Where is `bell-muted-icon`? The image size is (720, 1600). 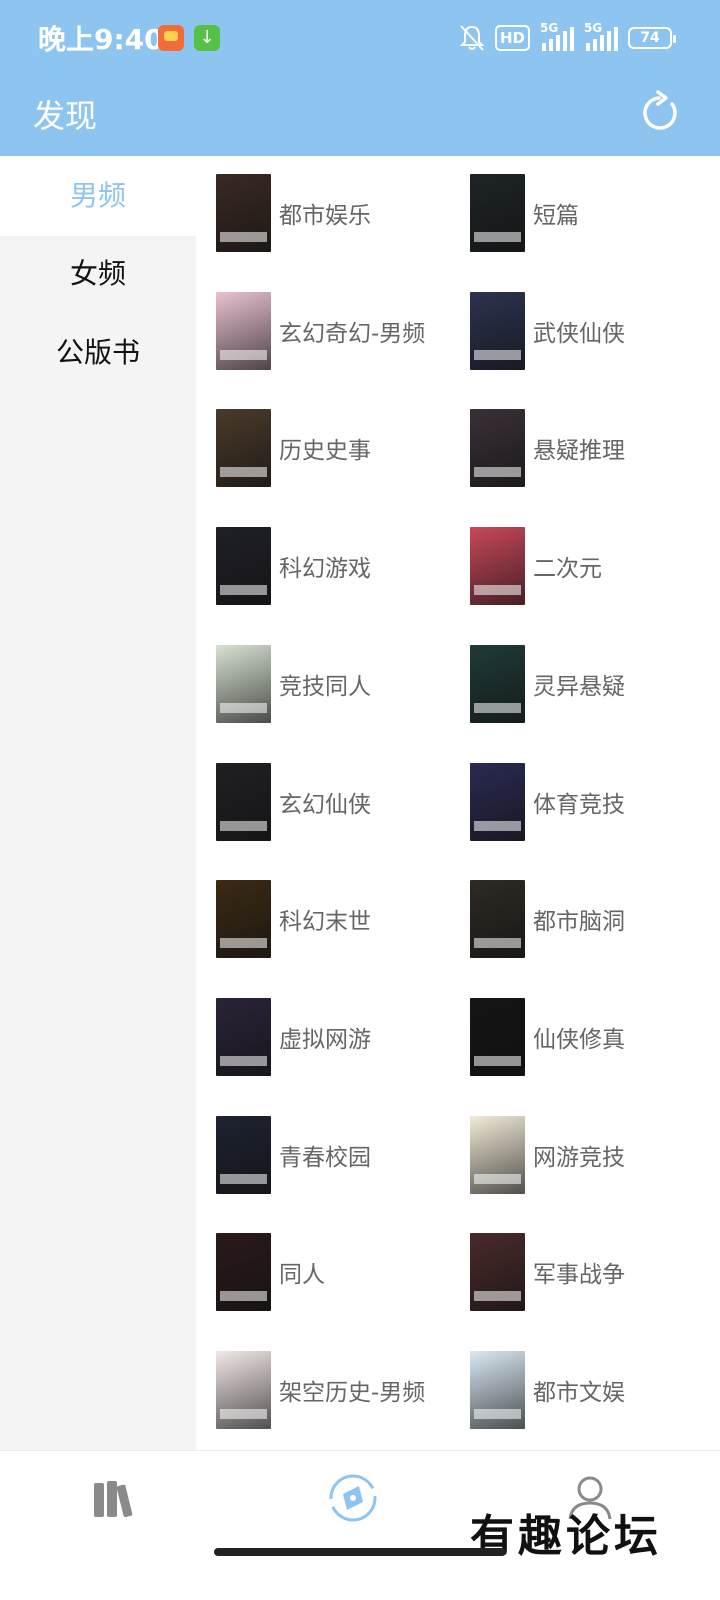
bell-muted-icon is located at coordinates (472, 38).